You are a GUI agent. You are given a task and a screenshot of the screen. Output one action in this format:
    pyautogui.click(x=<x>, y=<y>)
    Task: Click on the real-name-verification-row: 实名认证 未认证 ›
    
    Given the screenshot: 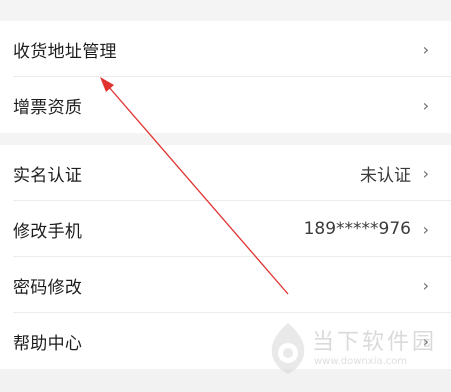 What is the action you would take?
    pyautogui.click(x=225, y=173)
    